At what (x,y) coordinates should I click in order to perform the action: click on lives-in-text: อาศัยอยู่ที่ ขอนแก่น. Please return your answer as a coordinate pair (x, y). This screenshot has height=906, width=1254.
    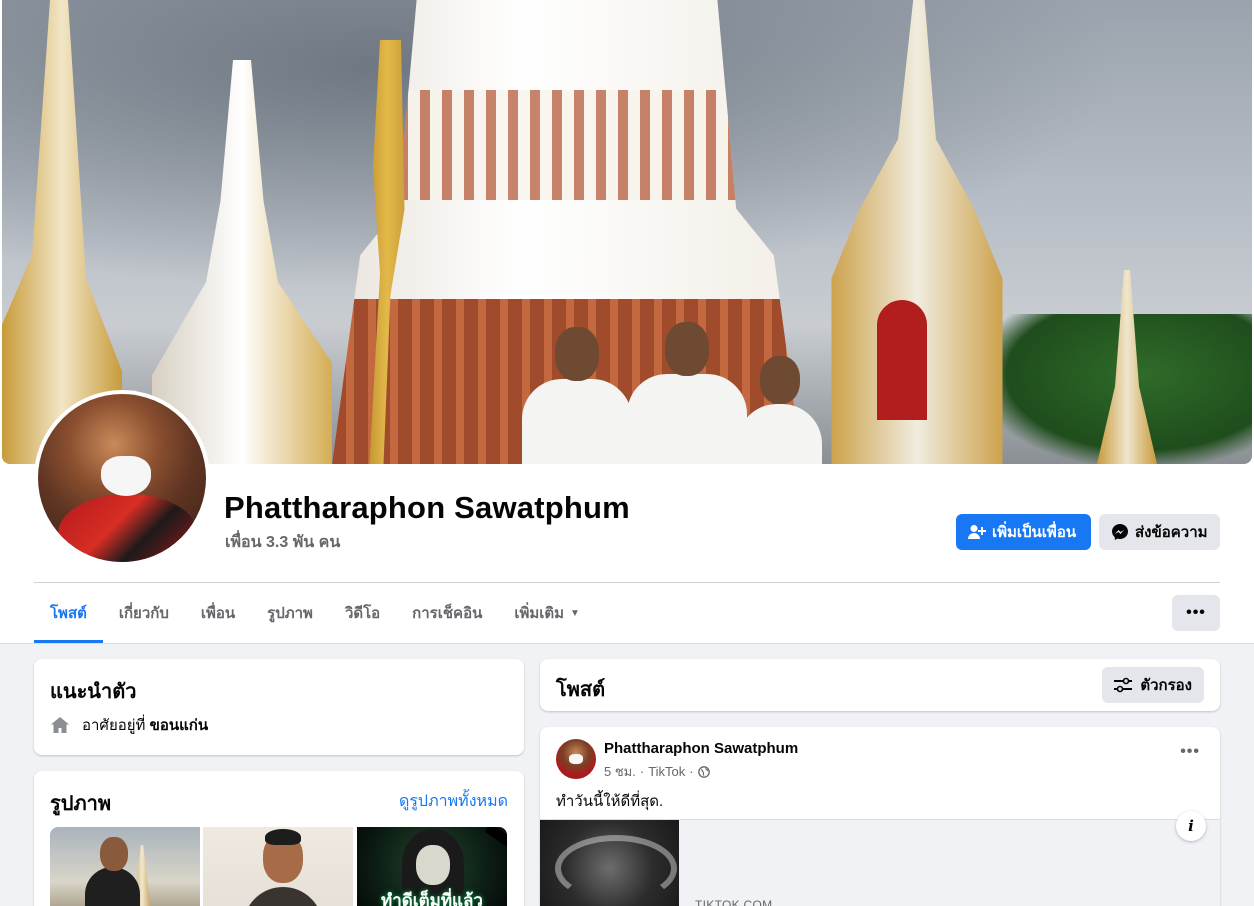
    Looking at the image, I should click on (145, 725).